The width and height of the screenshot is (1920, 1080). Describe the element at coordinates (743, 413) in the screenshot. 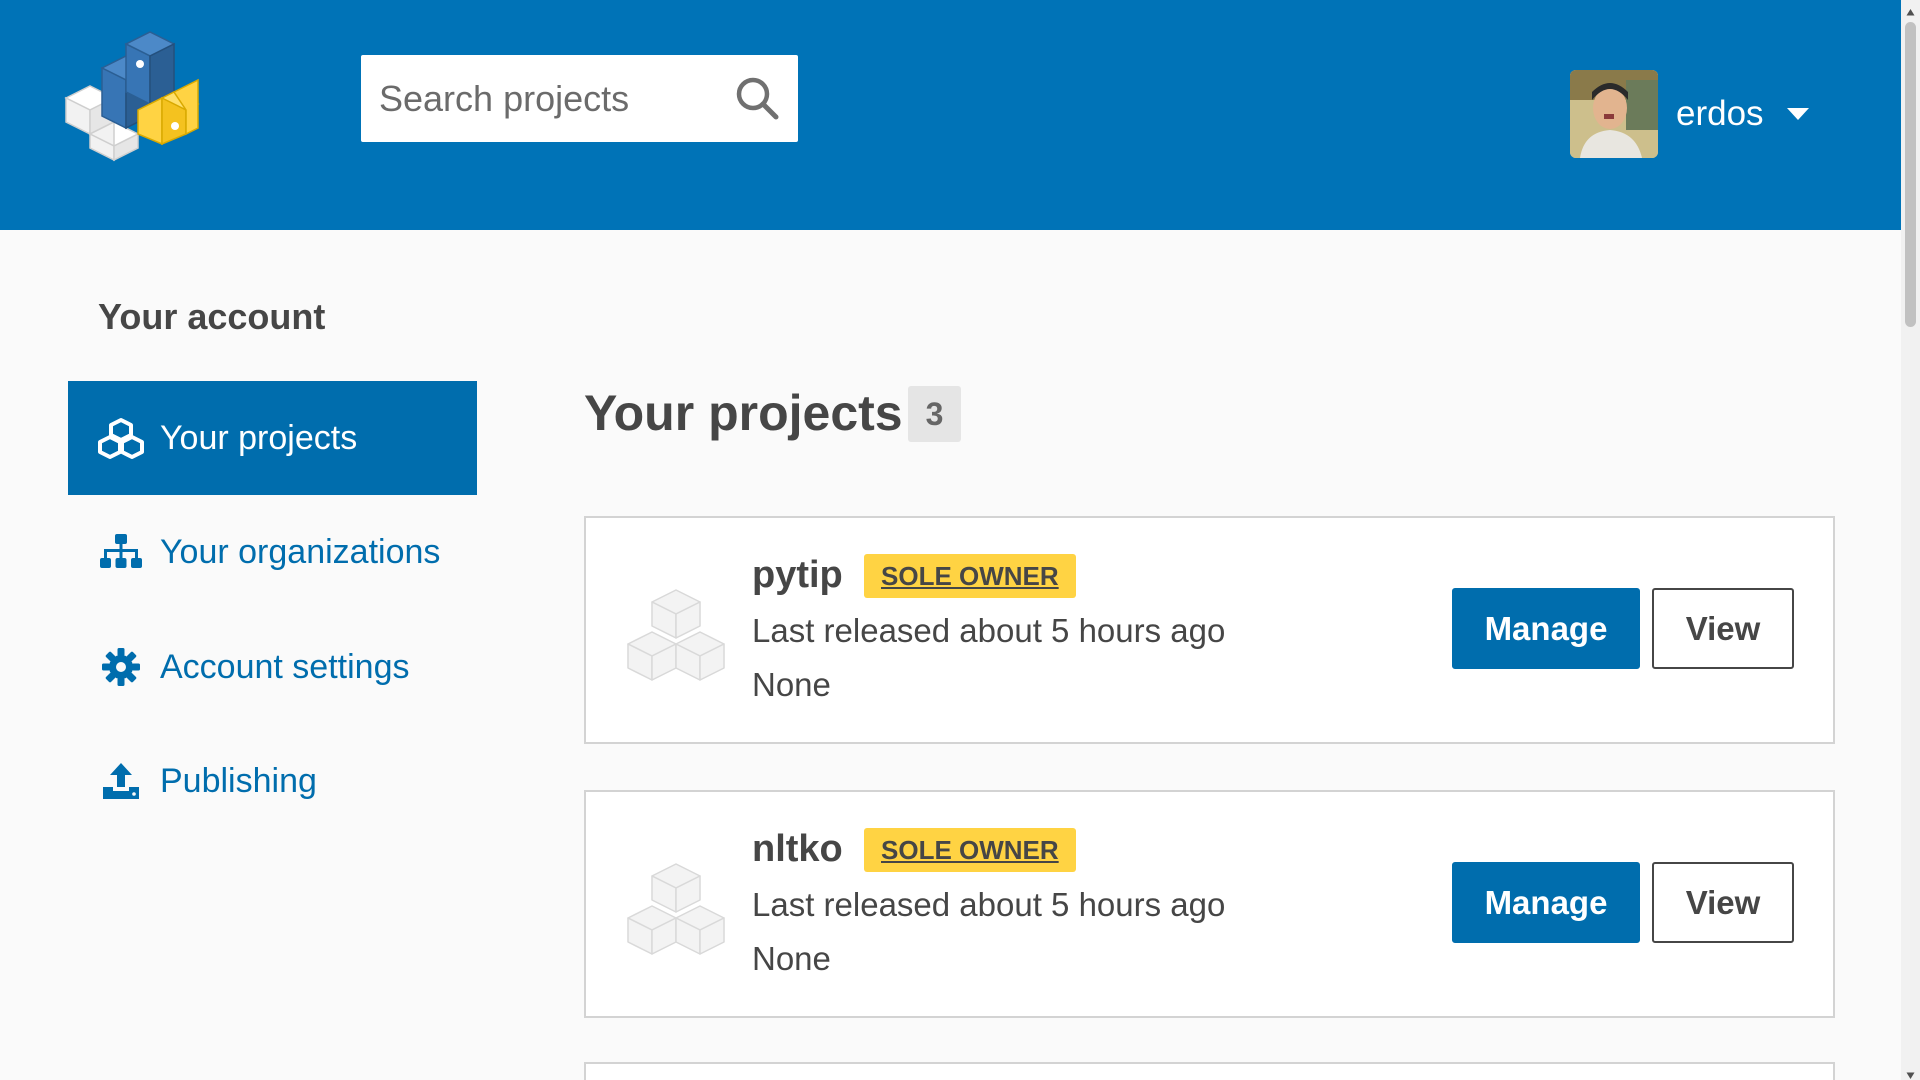

I see `page-title: Your projects` at that location.